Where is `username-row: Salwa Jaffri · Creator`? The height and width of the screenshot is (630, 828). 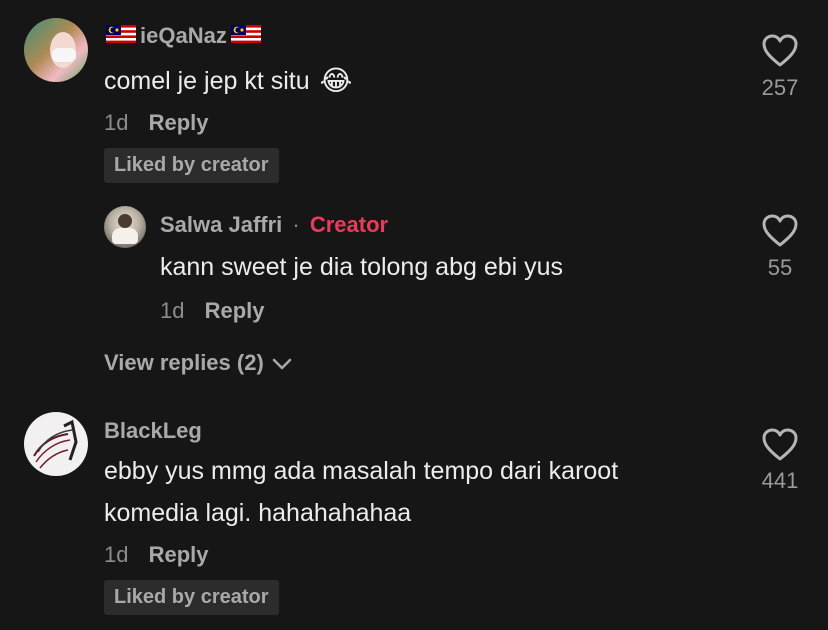 username-row: Salwa Jaffri · Creator is located at coordinates (274, 225).